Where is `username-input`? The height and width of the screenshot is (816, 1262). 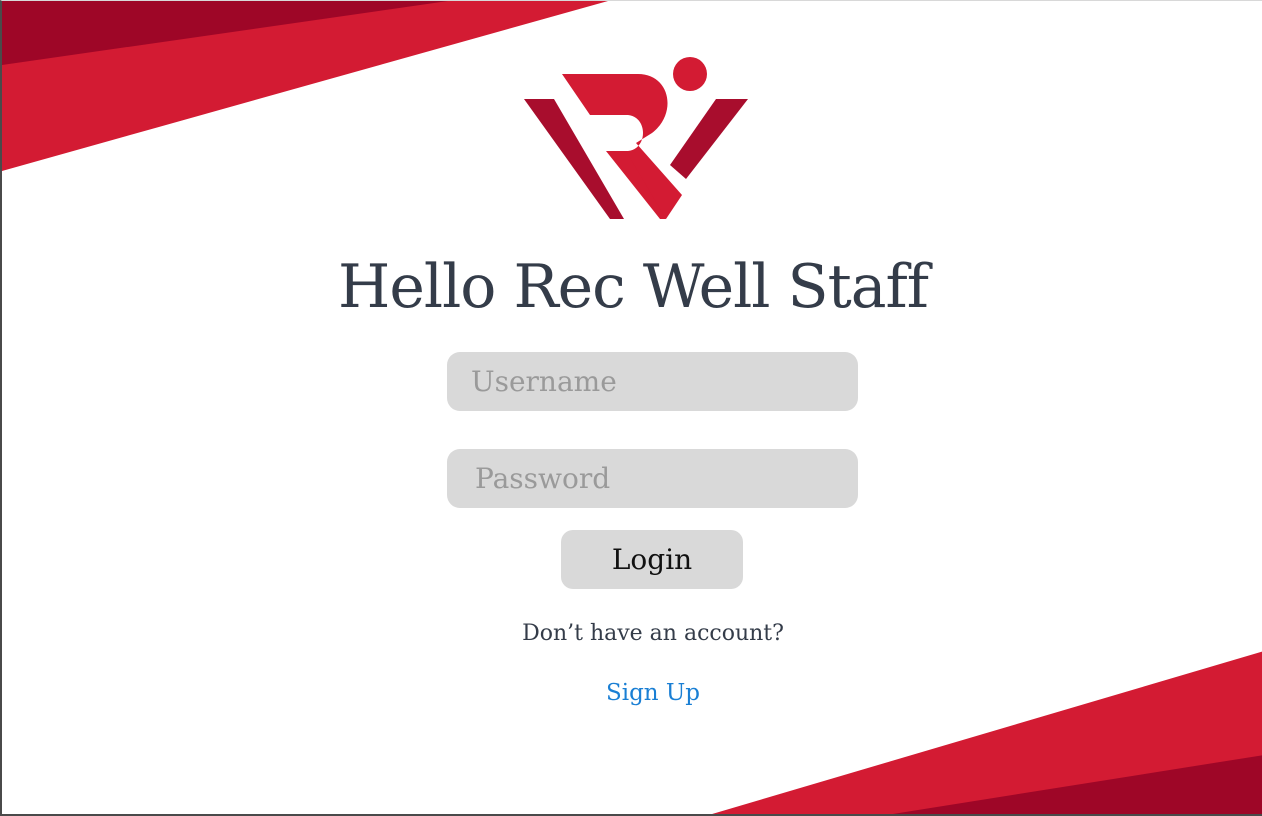
username-input is located at coordinates (652, 381).